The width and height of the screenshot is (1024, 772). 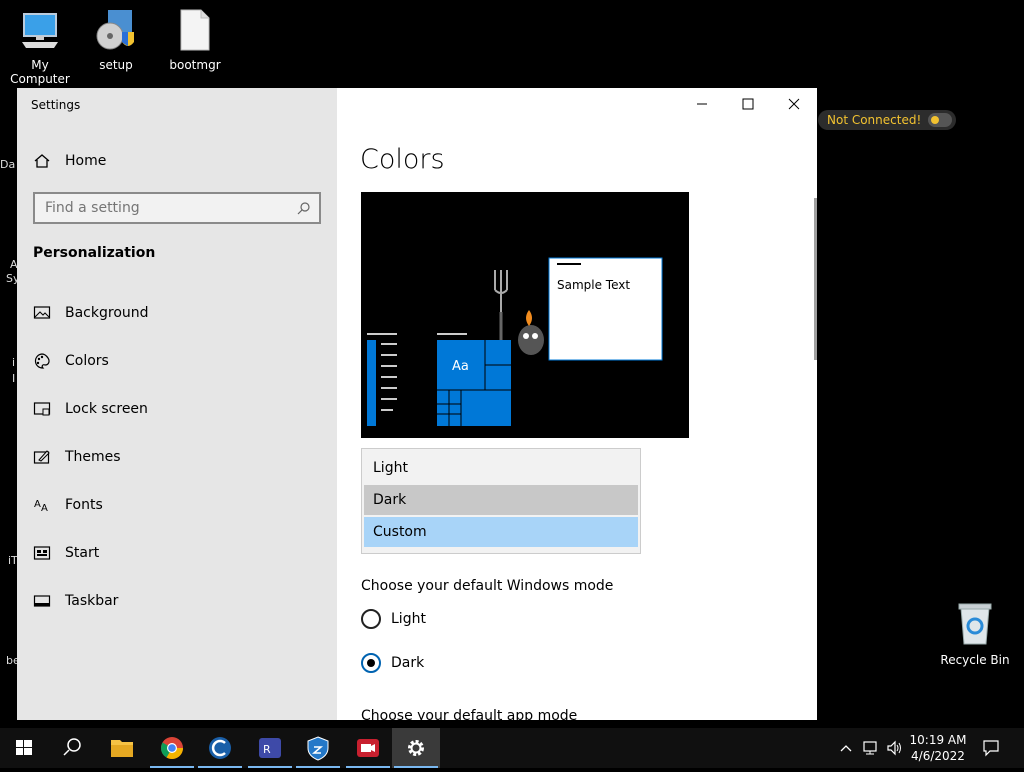 I want to click on desktop-icon-setup: setup, so click(x=116, y=40).